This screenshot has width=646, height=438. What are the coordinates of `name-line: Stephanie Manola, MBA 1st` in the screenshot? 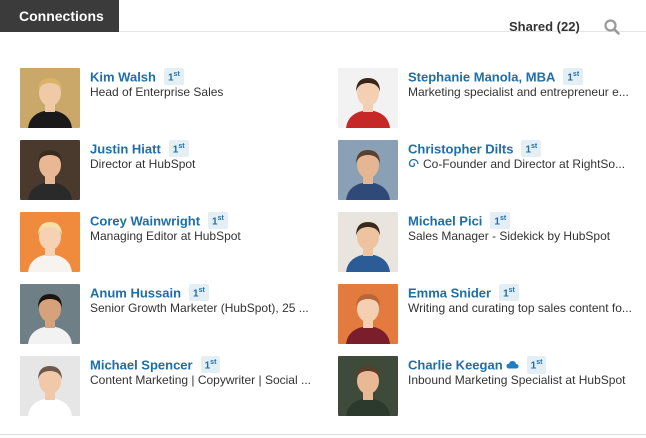 It's located at (496, 77).